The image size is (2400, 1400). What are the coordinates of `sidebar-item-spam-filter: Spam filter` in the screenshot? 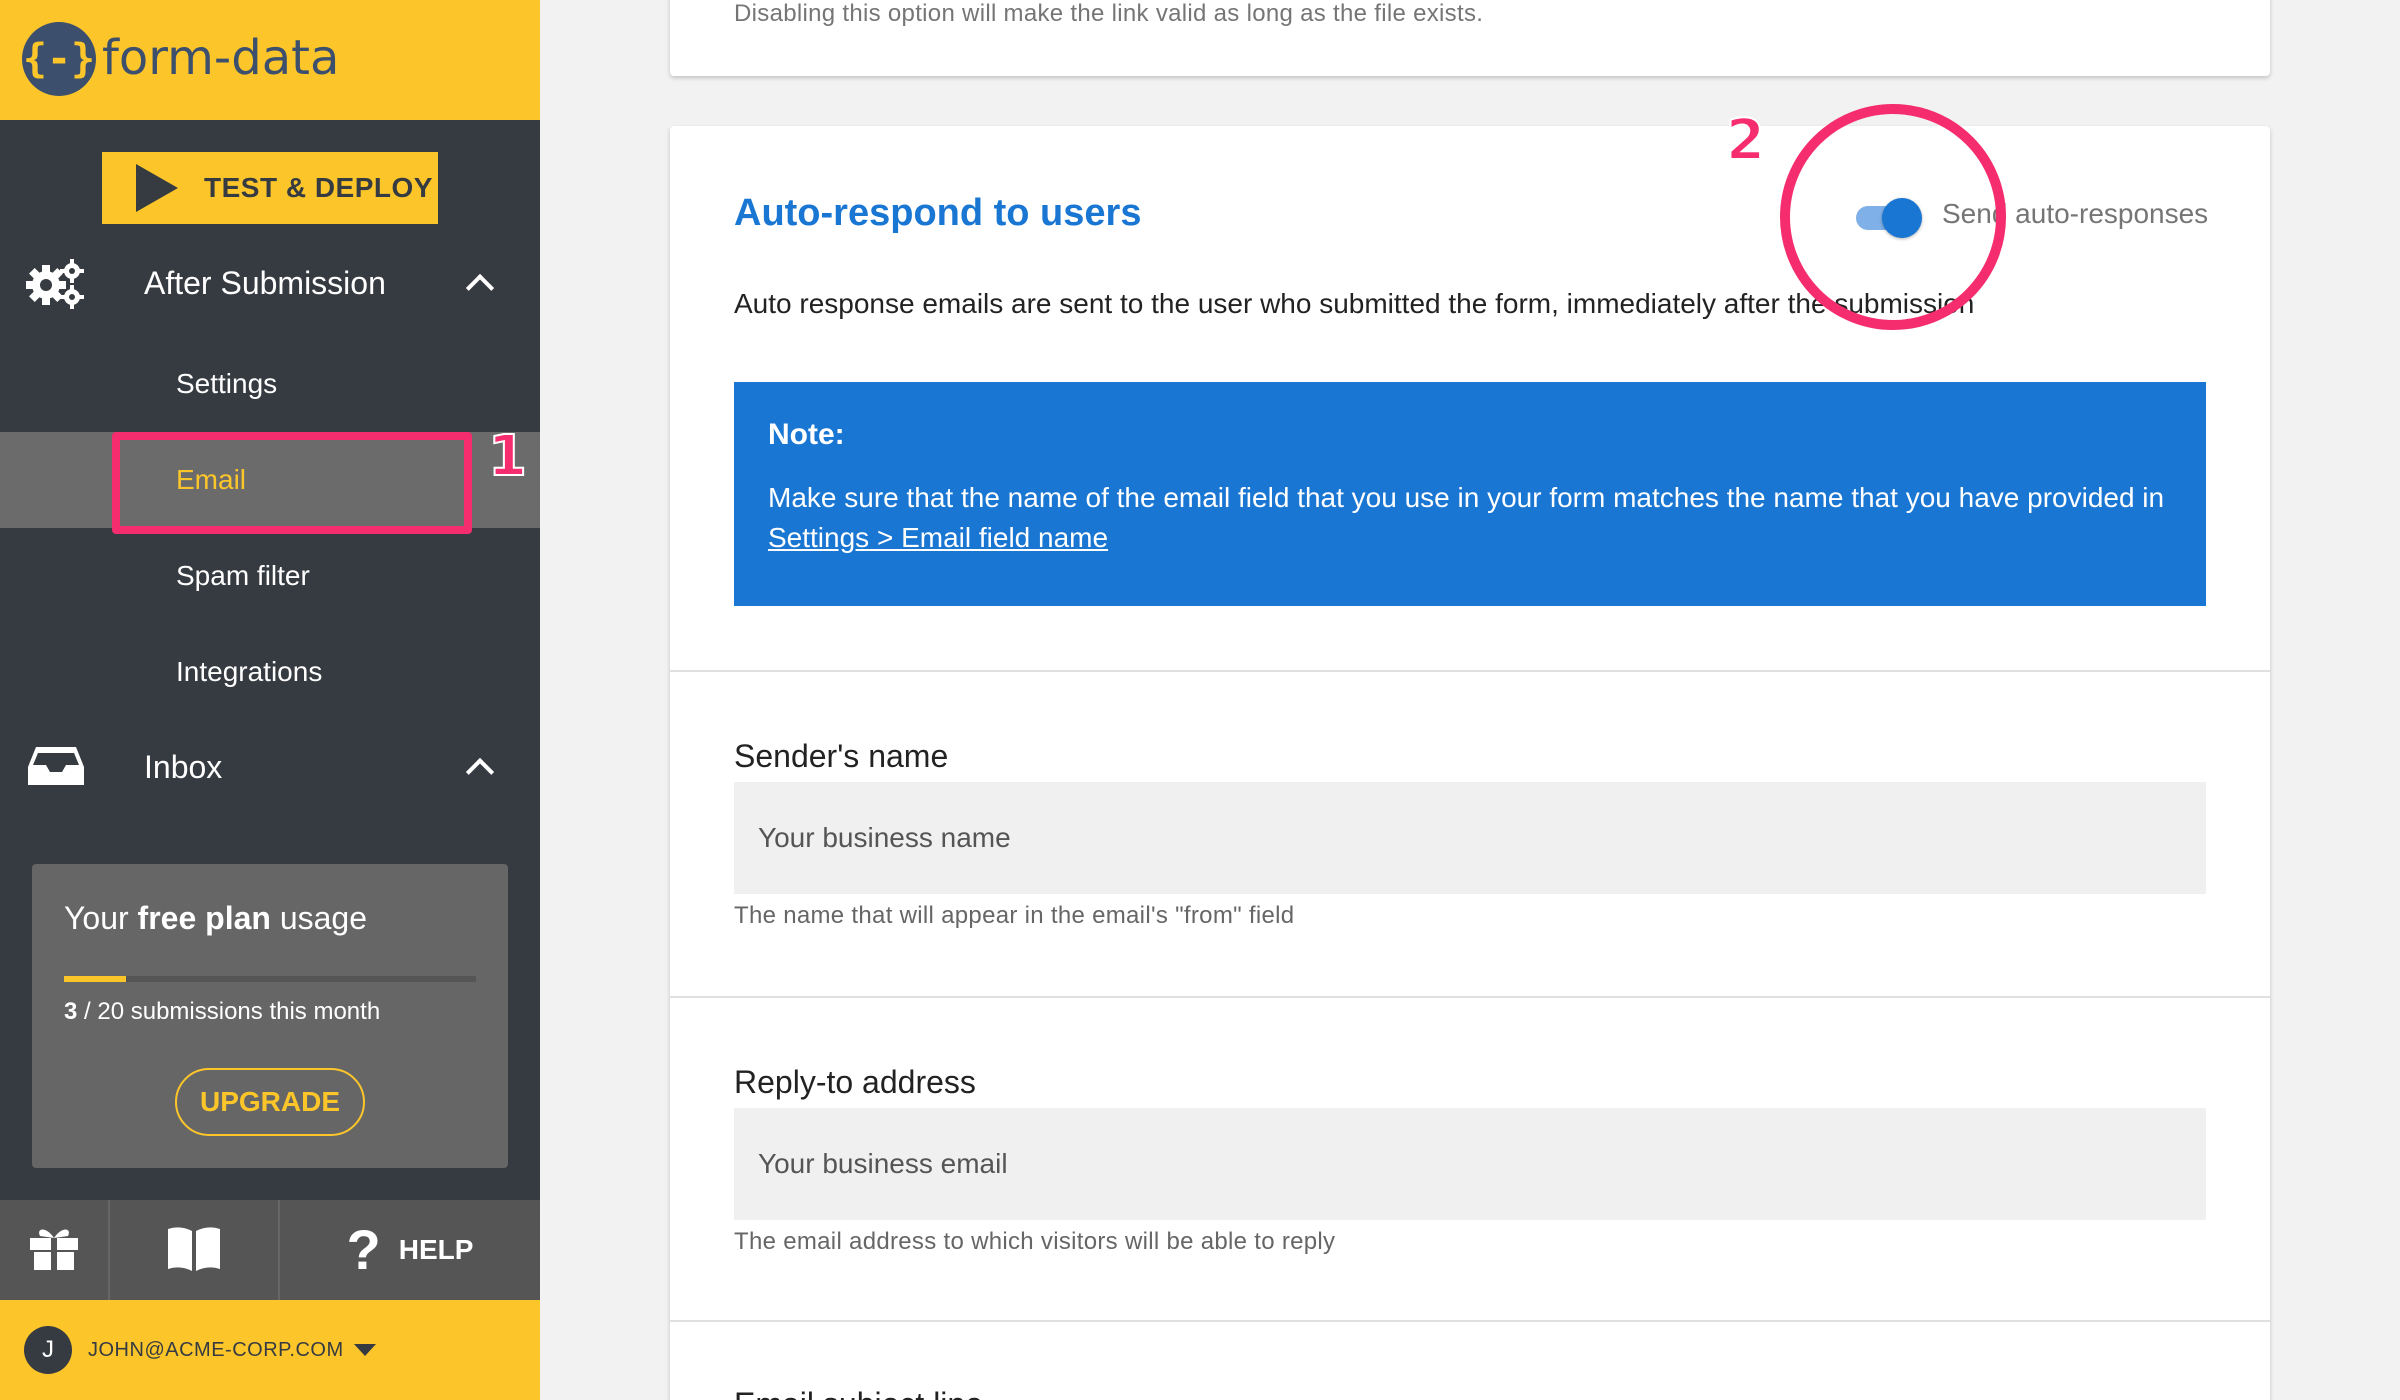 It's located at (270, 576).